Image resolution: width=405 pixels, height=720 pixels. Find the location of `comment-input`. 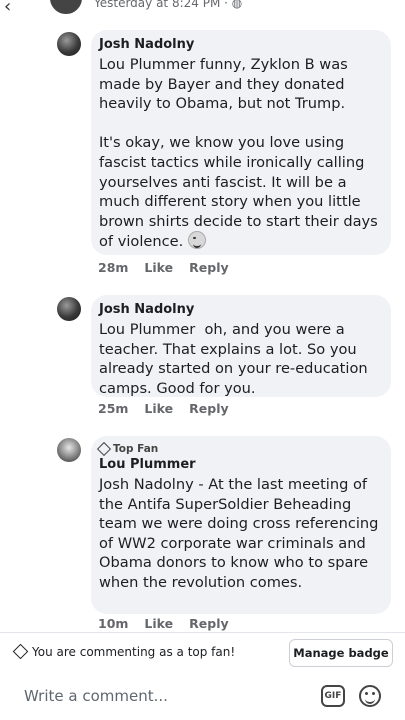

comment-input is located at coordinates (159, 696).